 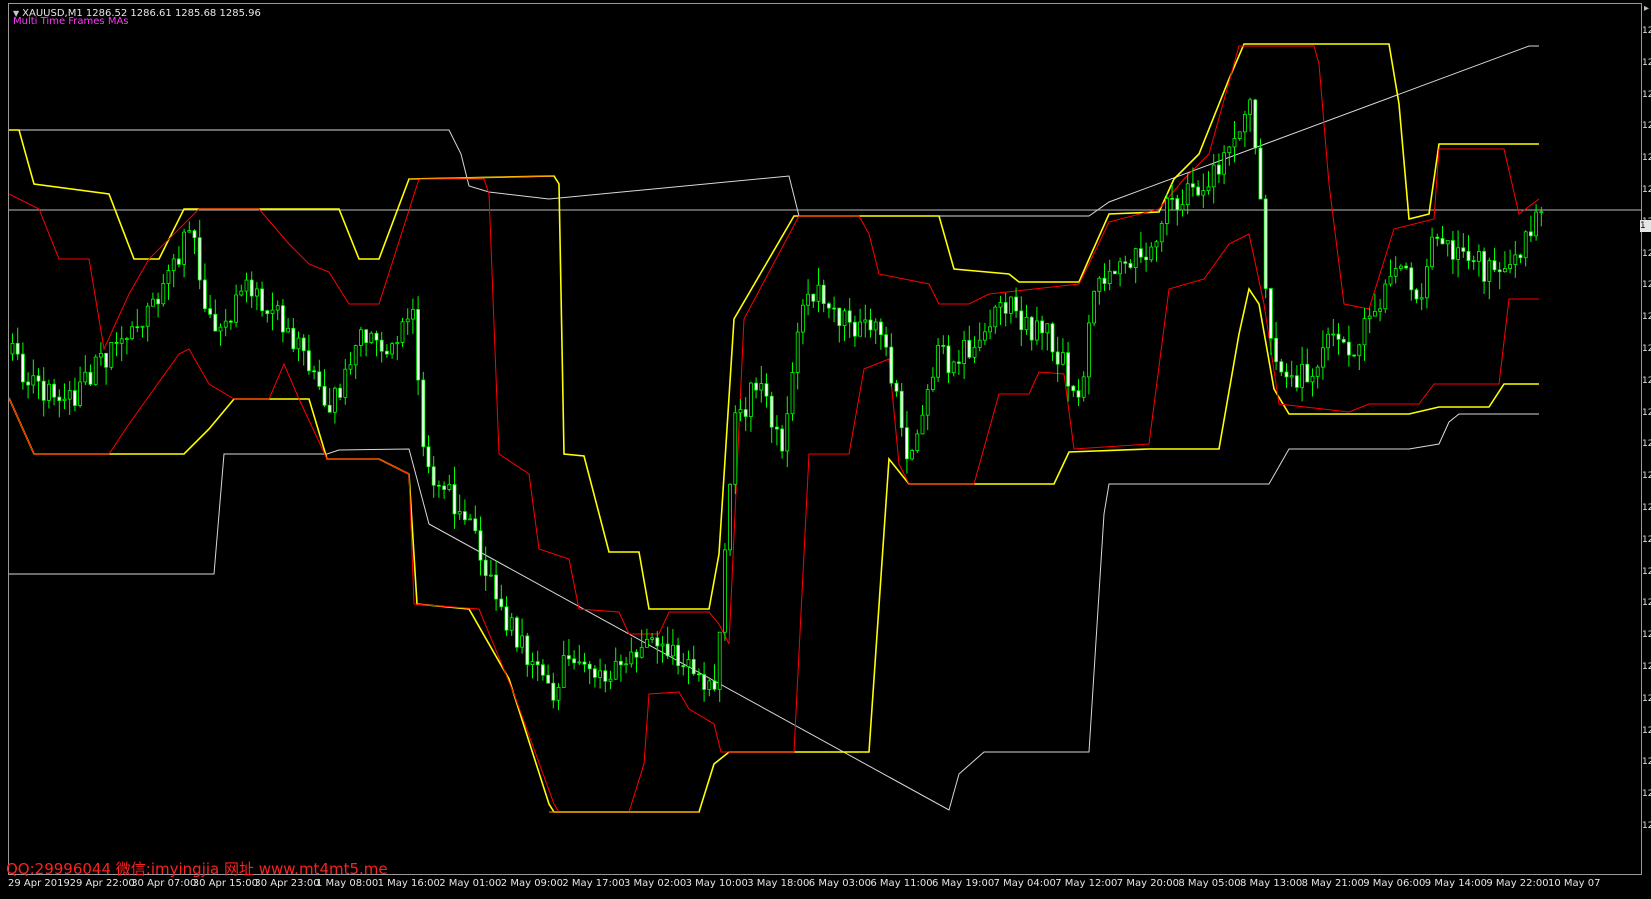 What do you see at coordinates (347, 883) in the screenshot?
I see `time-tick-label: 1 May 08:00` at bounding box center [347, 883].